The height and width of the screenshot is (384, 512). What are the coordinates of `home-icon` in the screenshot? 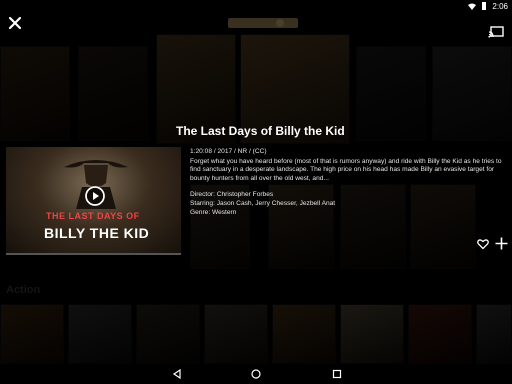 It's located at (256, 374).